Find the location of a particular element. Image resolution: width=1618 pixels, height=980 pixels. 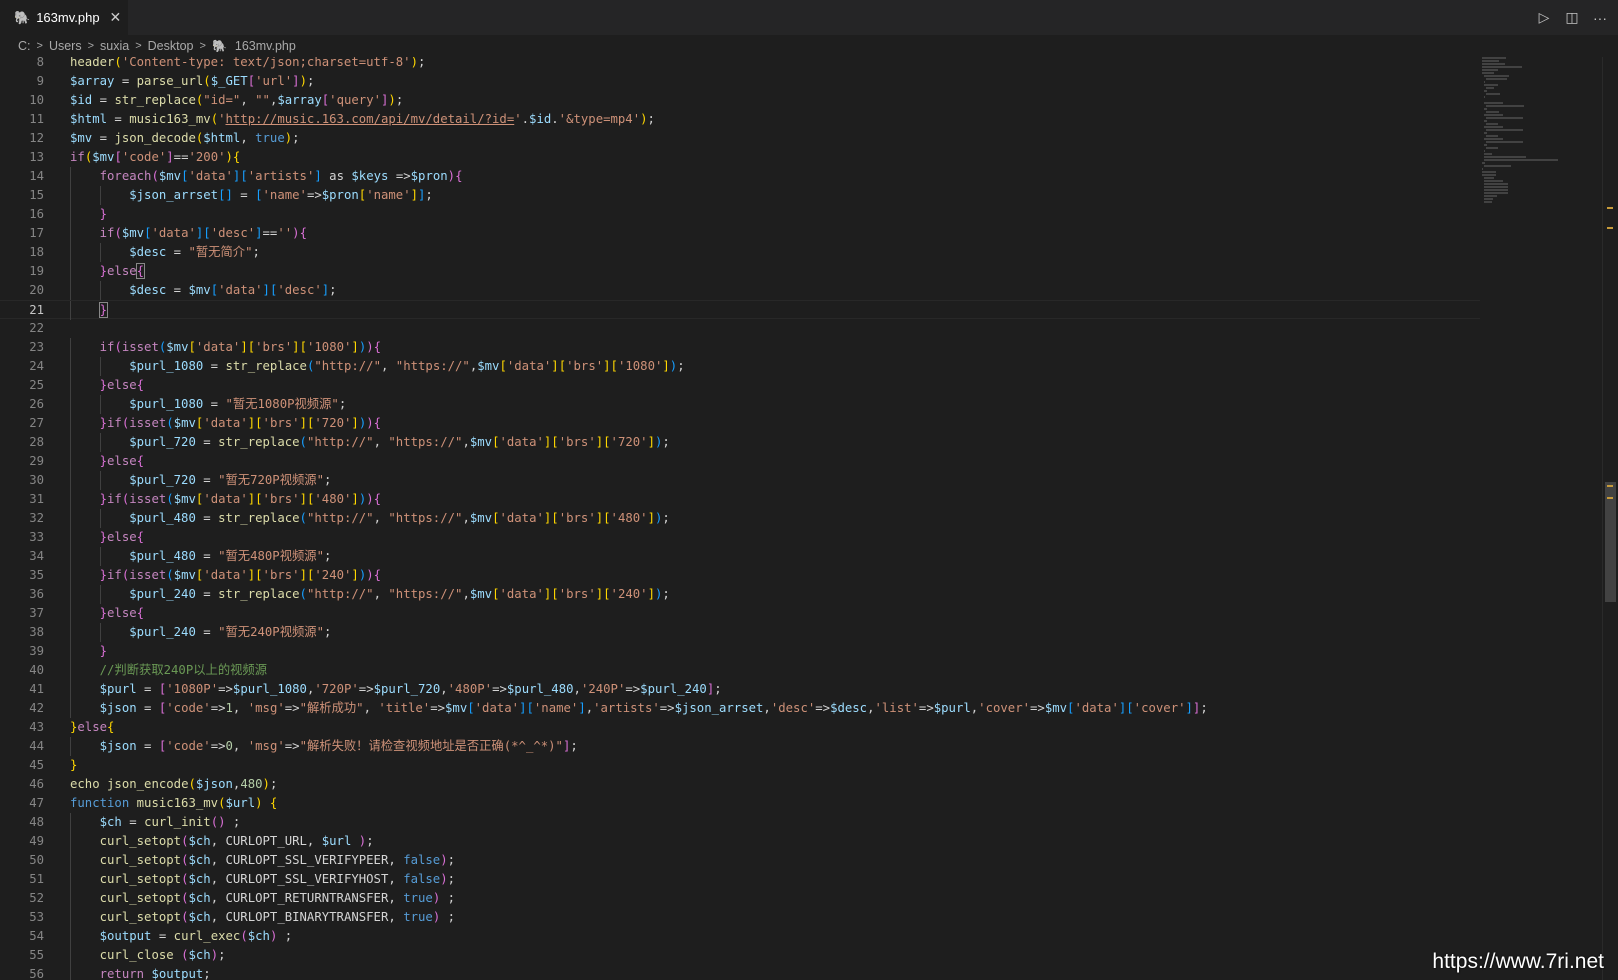

code-text: $array = parse_url($_GET['url']); is located at coordinates (192, 81).